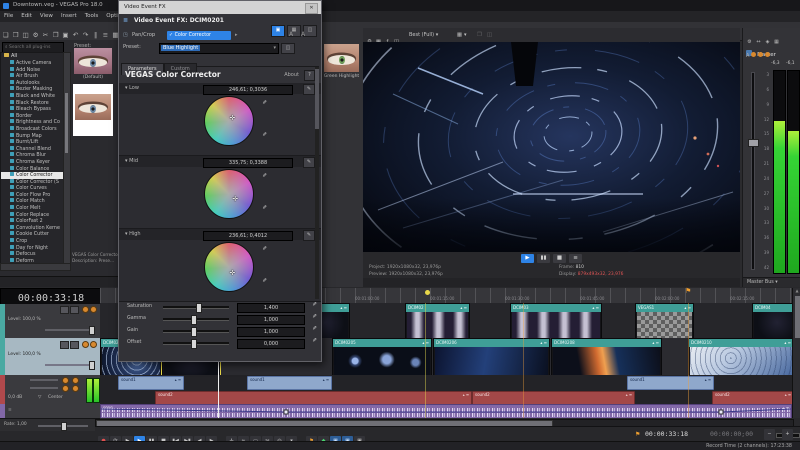 The height and width of the screenshot is (450, 800). I want to click on fx-list-item: Autolooks, so click(32, 83).